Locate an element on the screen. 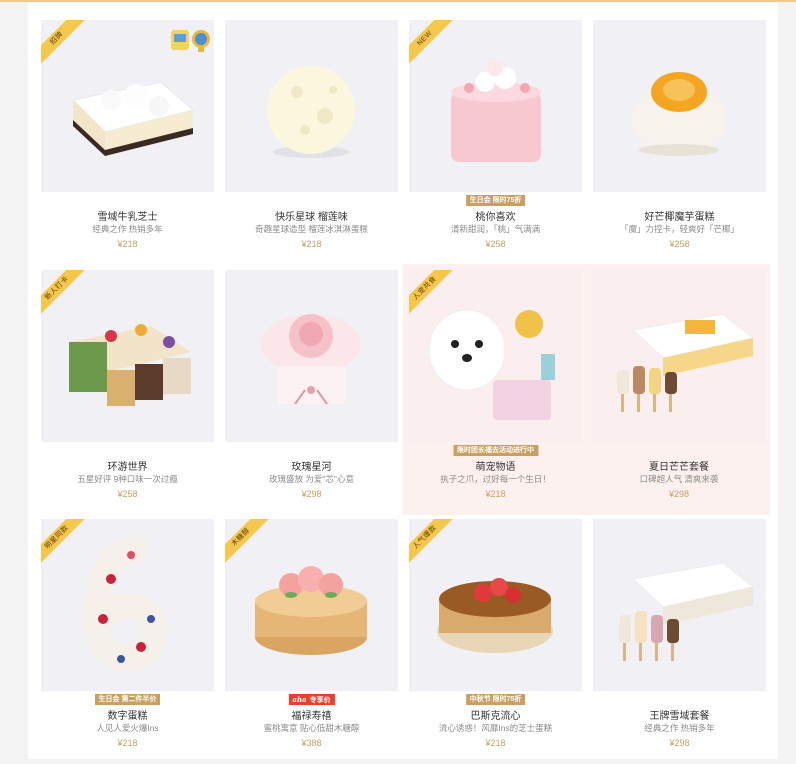  product-image: 木糖醇 is located at coordinates (311, 605).